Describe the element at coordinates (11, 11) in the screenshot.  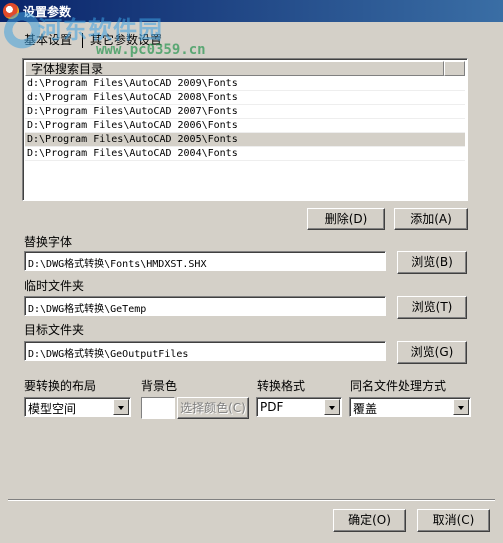
I see `app-icon` at that location.